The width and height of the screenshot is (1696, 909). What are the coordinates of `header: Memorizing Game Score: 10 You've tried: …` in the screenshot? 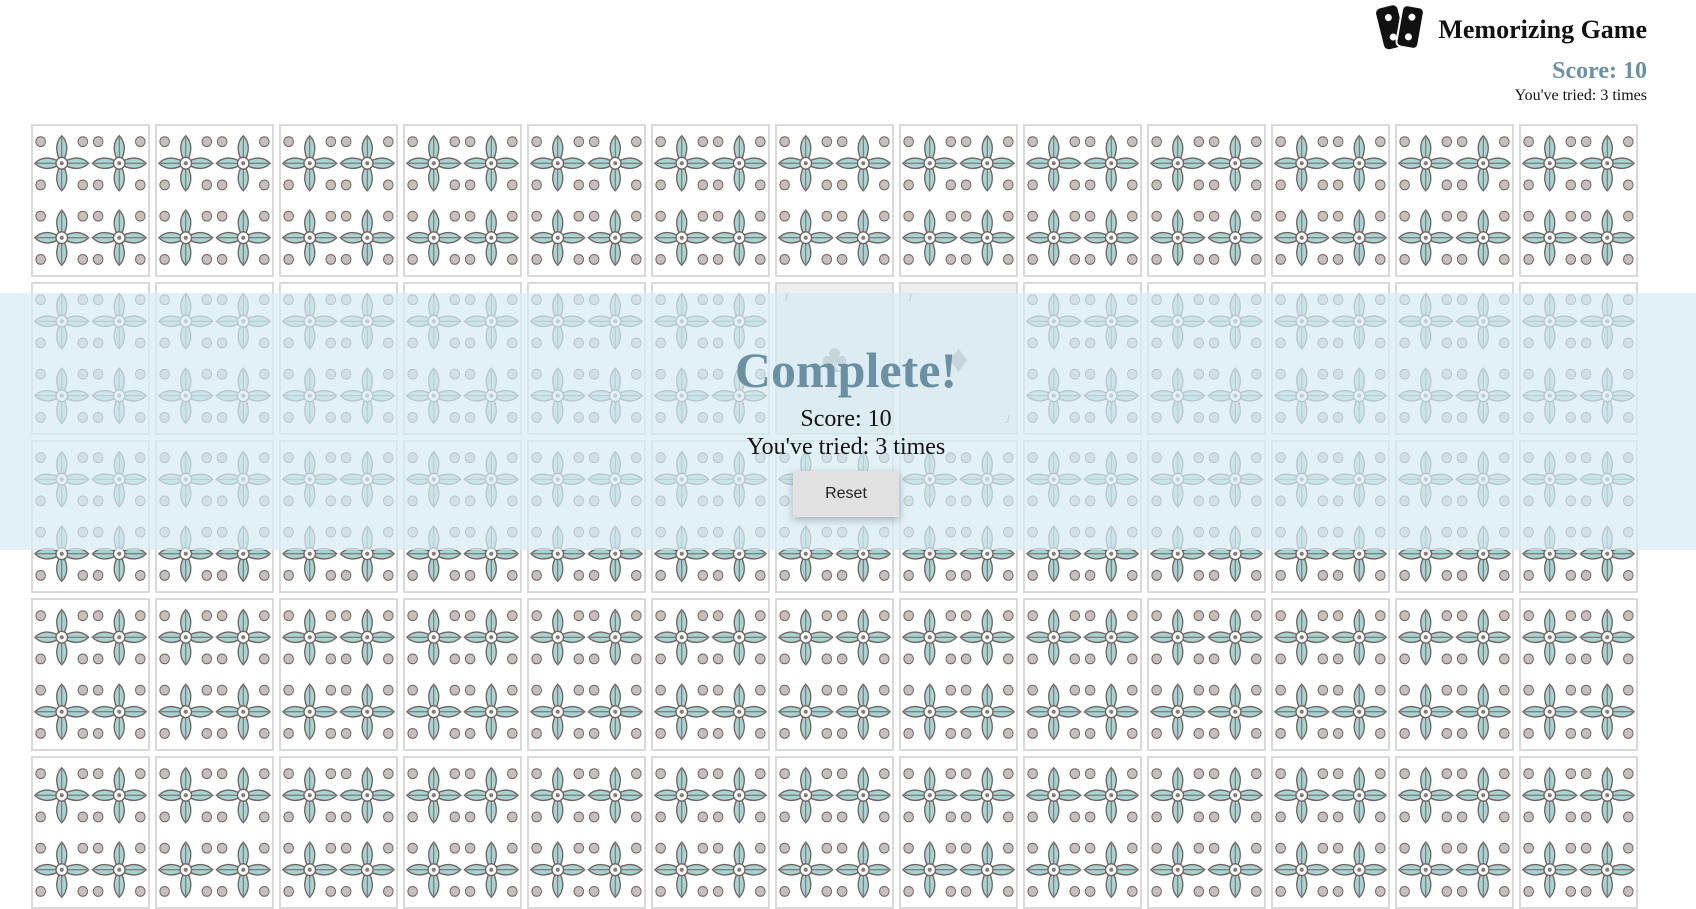 It's located at (1437, 55).